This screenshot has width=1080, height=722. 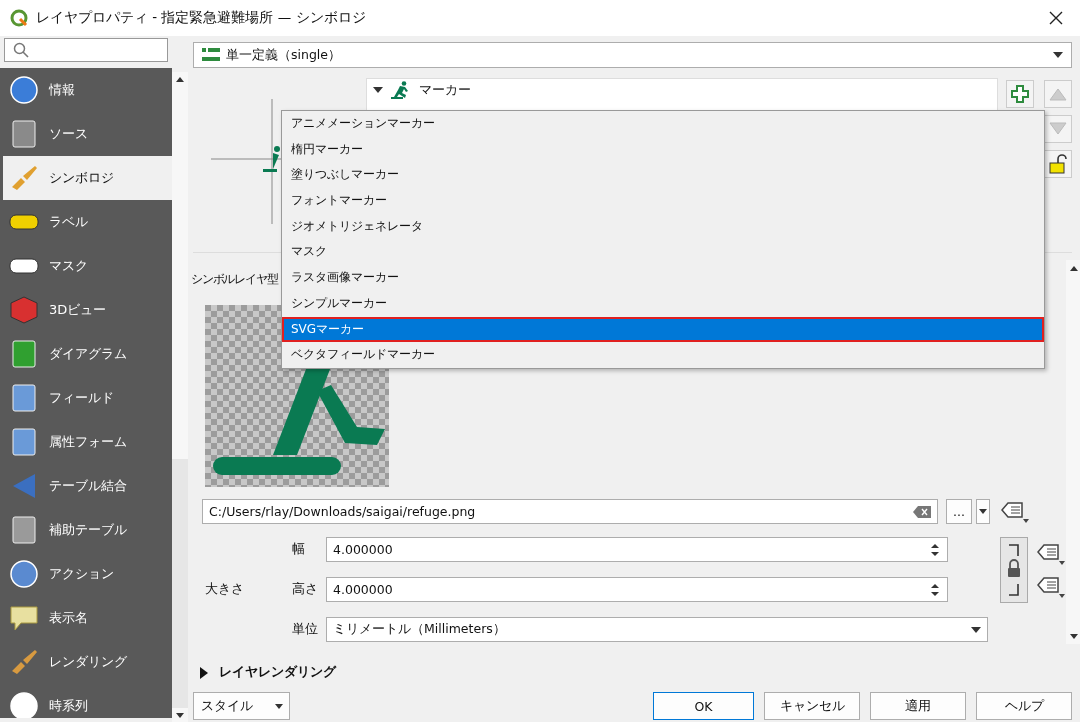 I want to click on unit-label: 単位, so click(x=305, y=629).